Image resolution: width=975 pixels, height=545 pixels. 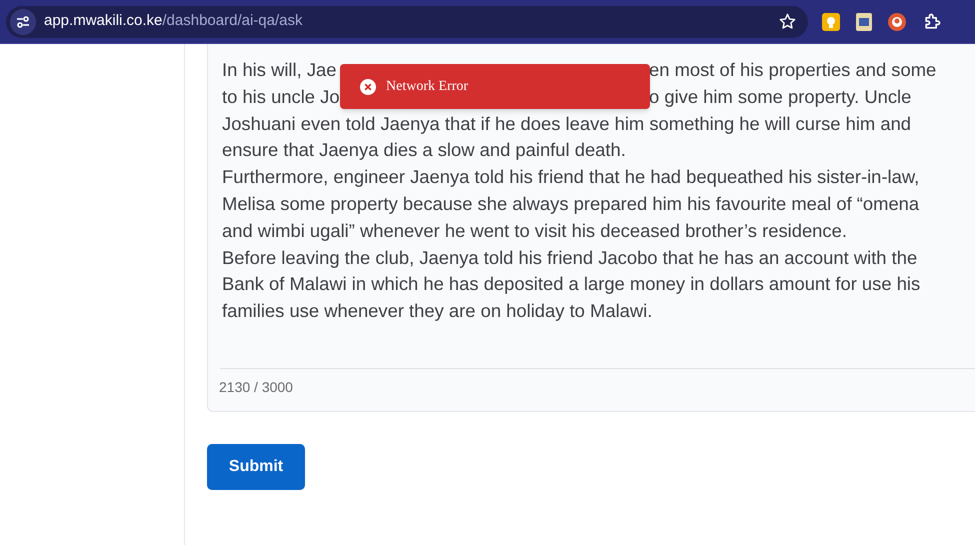 What do you see at coordinates (831, 21) in the screenshot?
I see `bulb-extension-icon` at bounding box center [831, 21].